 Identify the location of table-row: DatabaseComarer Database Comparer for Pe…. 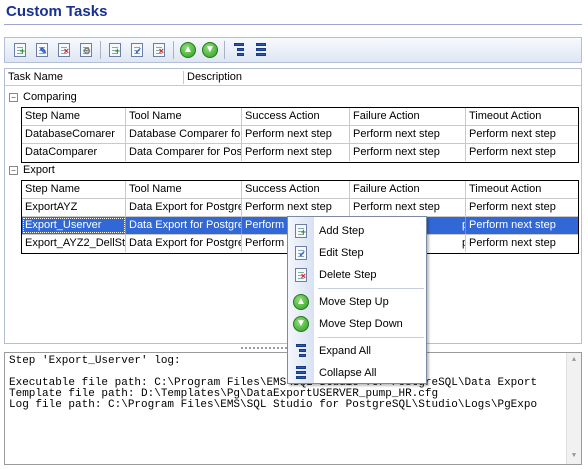
(300, 135).